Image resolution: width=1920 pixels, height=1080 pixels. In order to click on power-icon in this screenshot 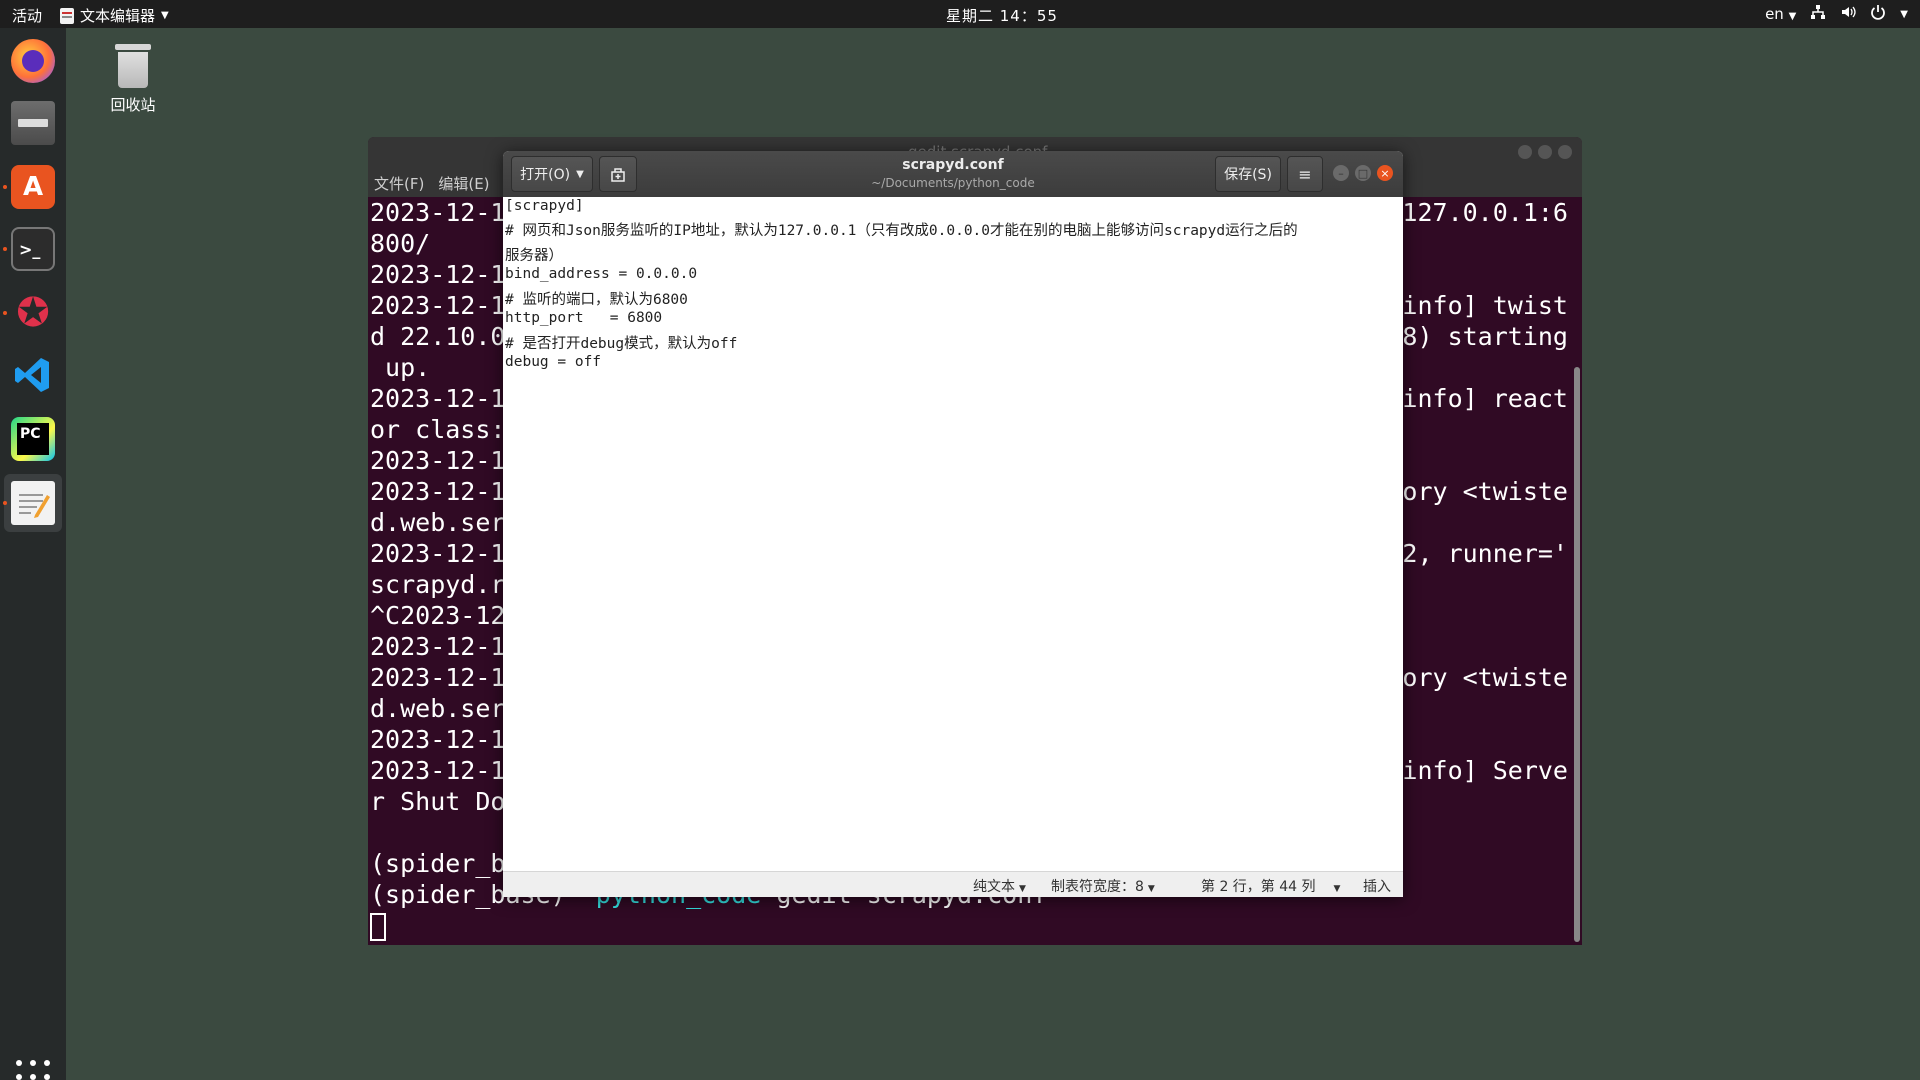, I will do `click(1878, 14)`.